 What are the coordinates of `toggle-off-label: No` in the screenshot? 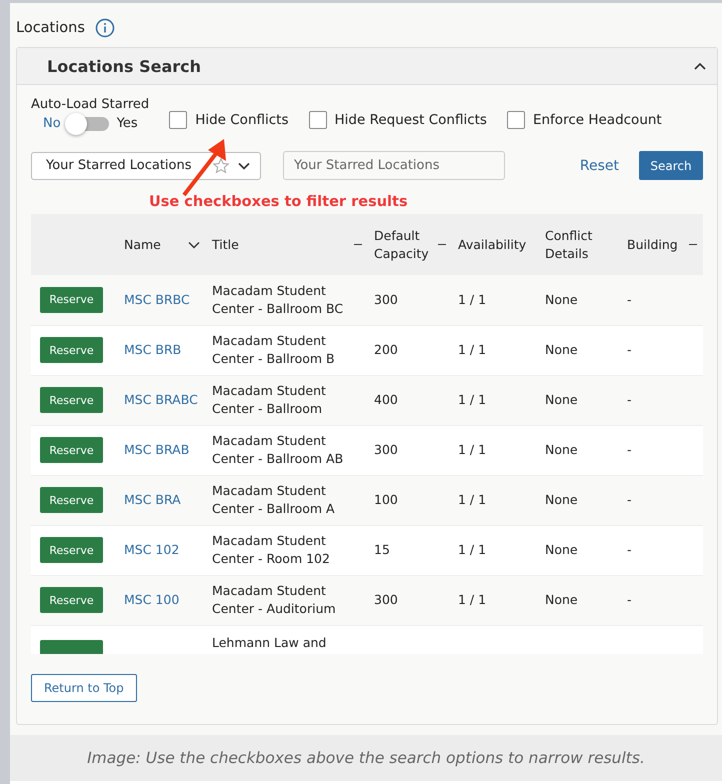 It's located at (52, 123).